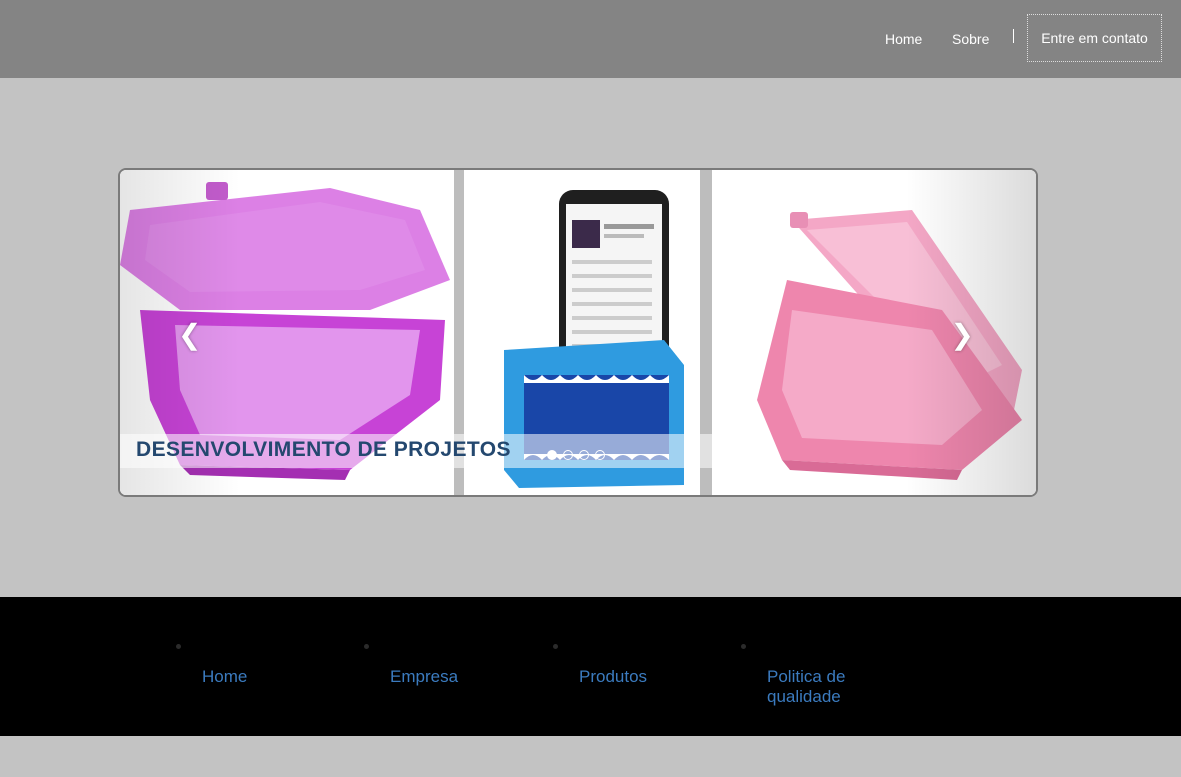 The width and height of the screenshot is (1181, 777). Describe the element at coordinates (576, 455) in the screenshot. I see `carousel-indicators` at that location.